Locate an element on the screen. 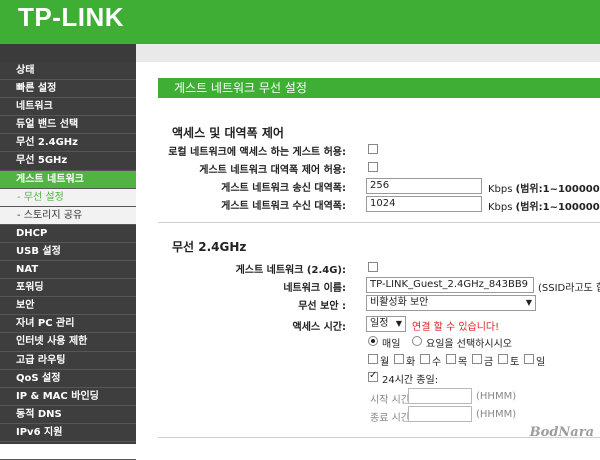  sidebar-item-label: - 무선 설정 is located at coordinates (40, 197).